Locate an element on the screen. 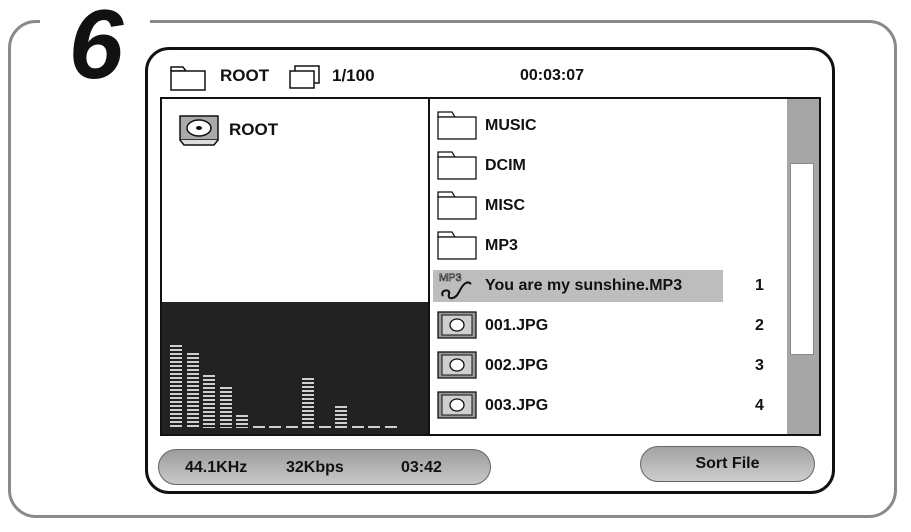 The image size is (911, 532). list-item-label: You are my sunshine.MP3 is located at coordinates (584, 285).